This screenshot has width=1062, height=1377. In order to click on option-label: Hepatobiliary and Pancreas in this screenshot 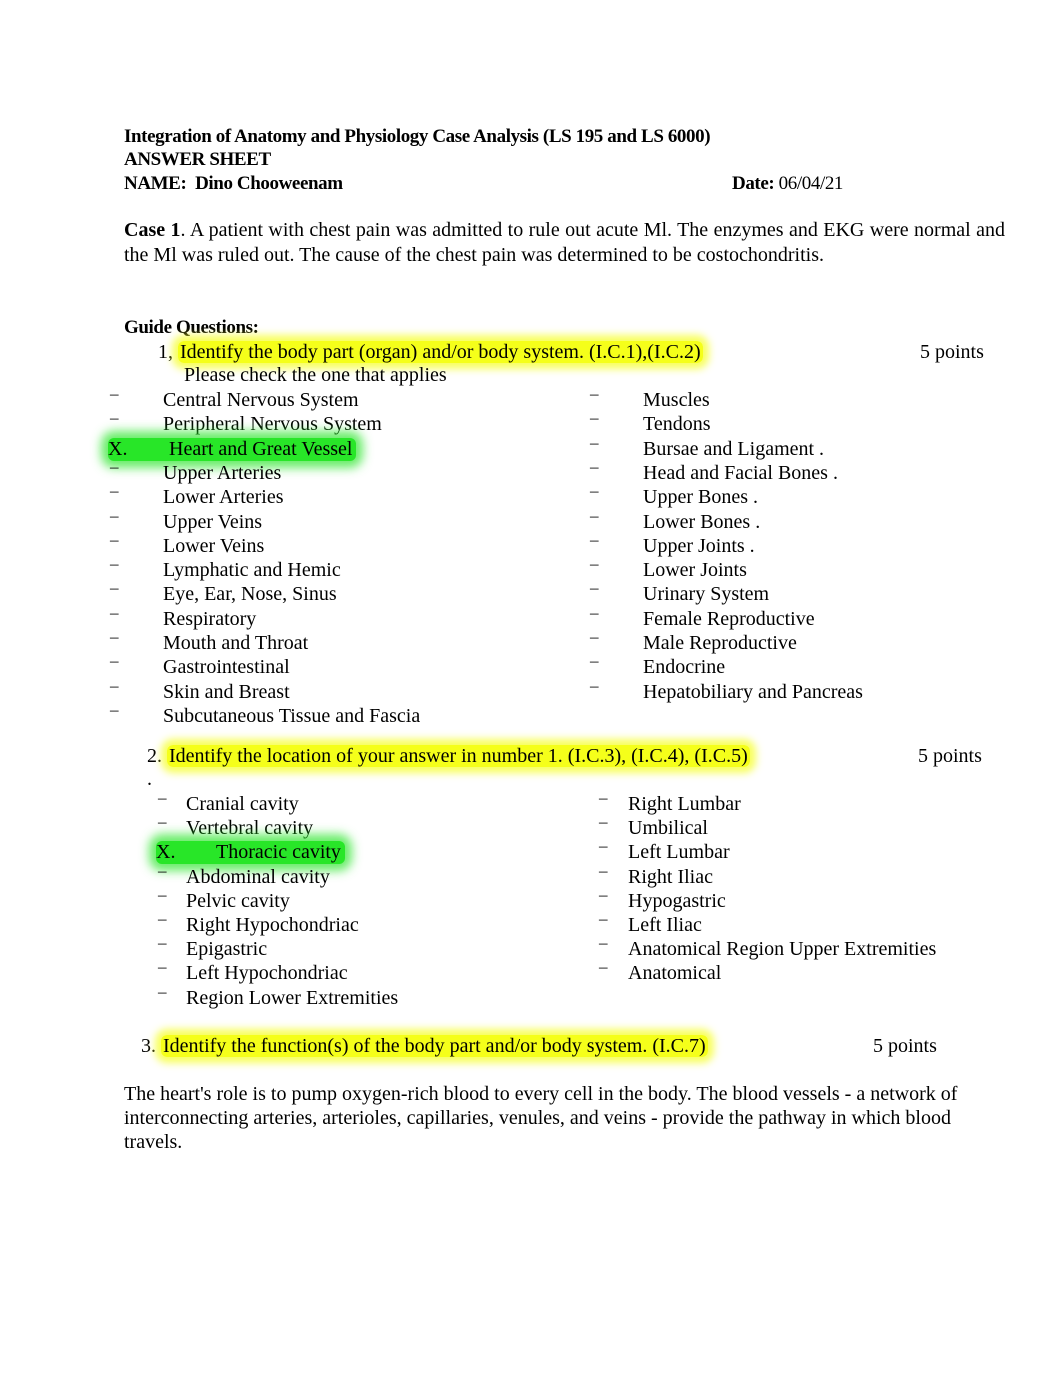, I will do `click(753, 691)`.